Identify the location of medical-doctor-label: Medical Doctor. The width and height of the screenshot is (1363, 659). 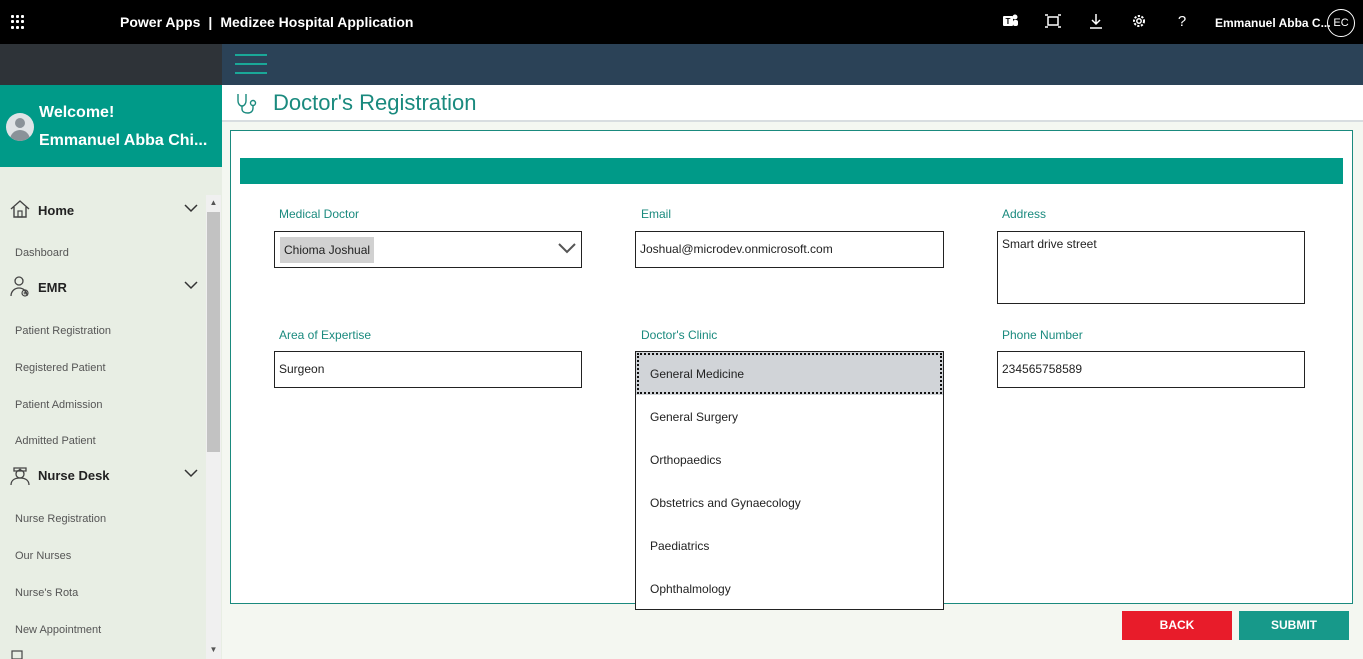
(319, 214).